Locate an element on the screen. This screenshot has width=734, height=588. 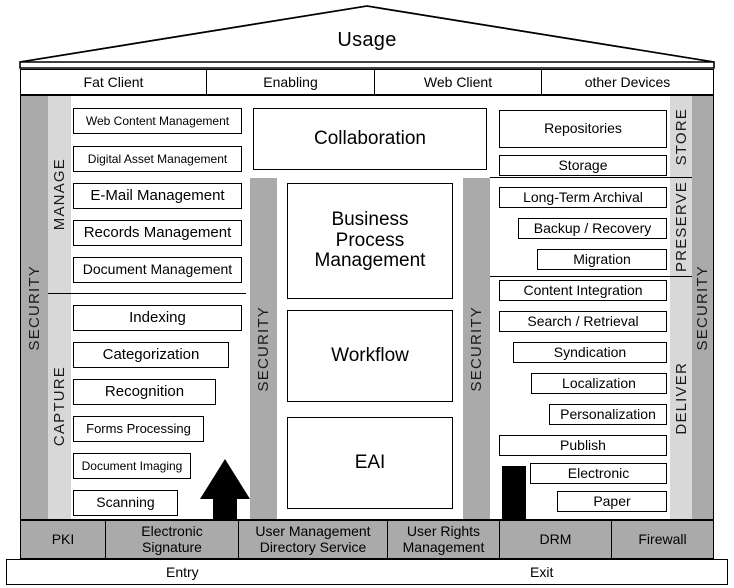
box-syndication: Syndication is located at coordinates (590, 352).